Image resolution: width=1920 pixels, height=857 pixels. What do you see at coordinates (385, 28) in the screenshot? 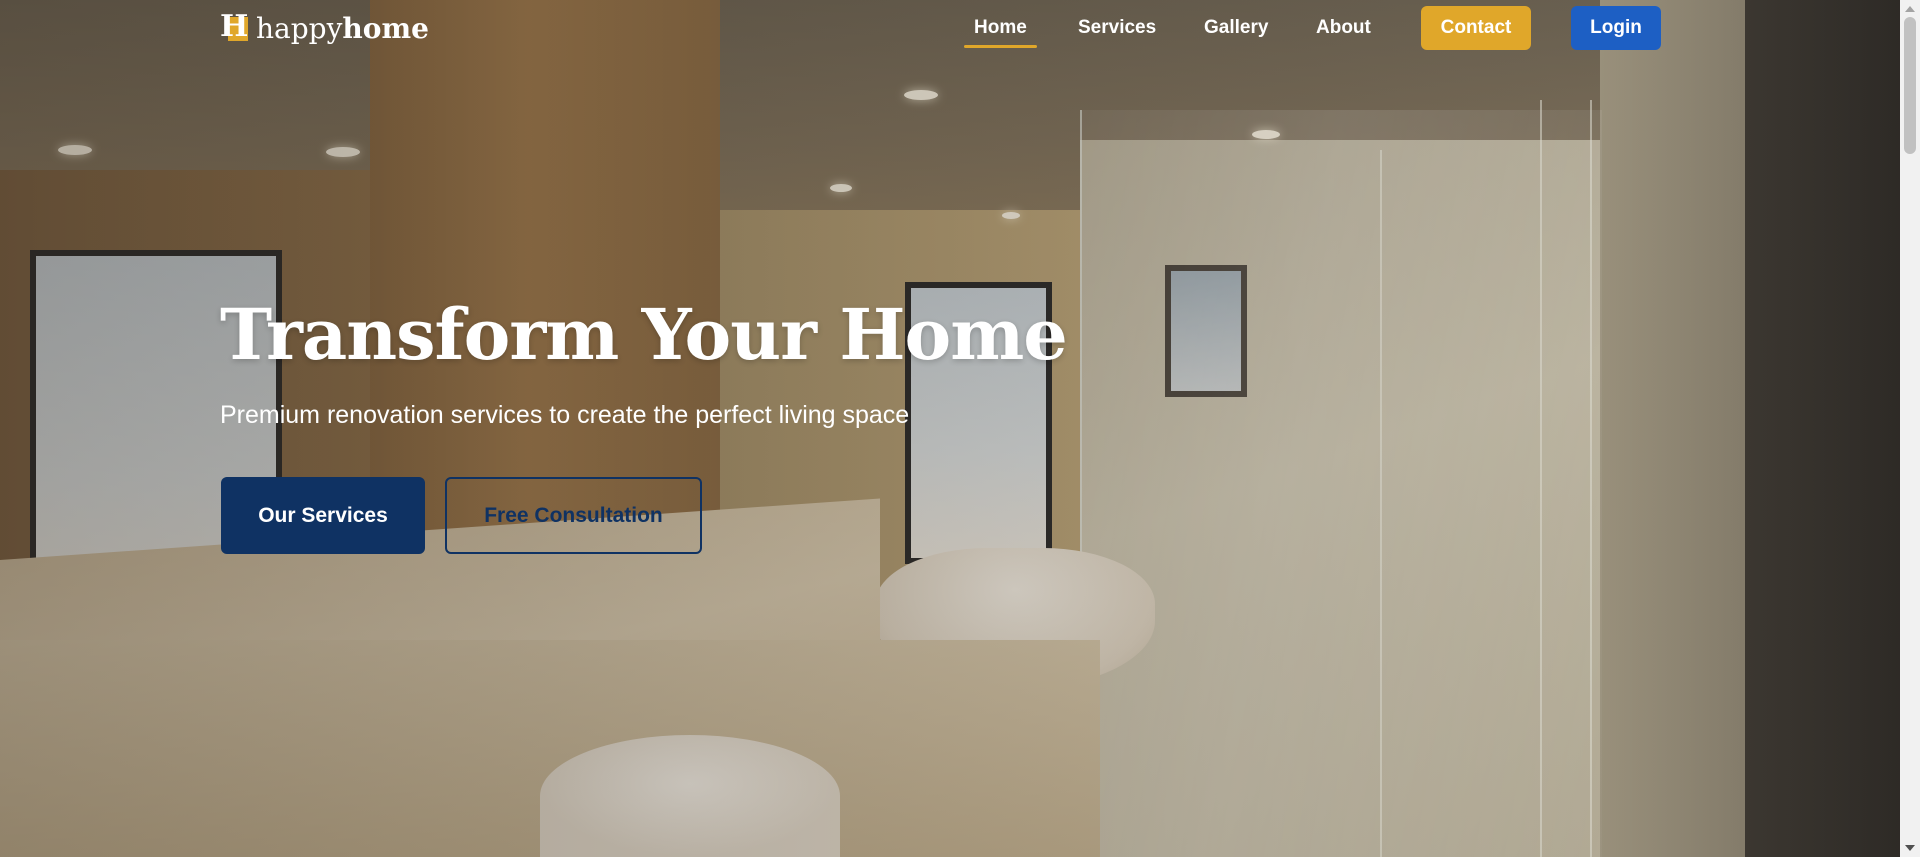
I see `logo-text-home: home` at bounding box center [385, 28].